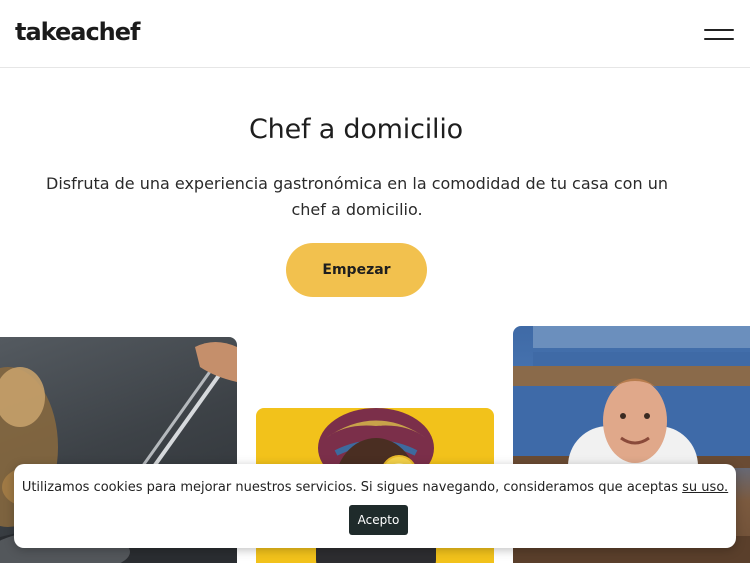 This screenshot has width=750, height=563. What do you see at coordinates (705, 487) in the screenshot?
I see `cookie-policy-link: su uso.` at bounding box center [705, 487].